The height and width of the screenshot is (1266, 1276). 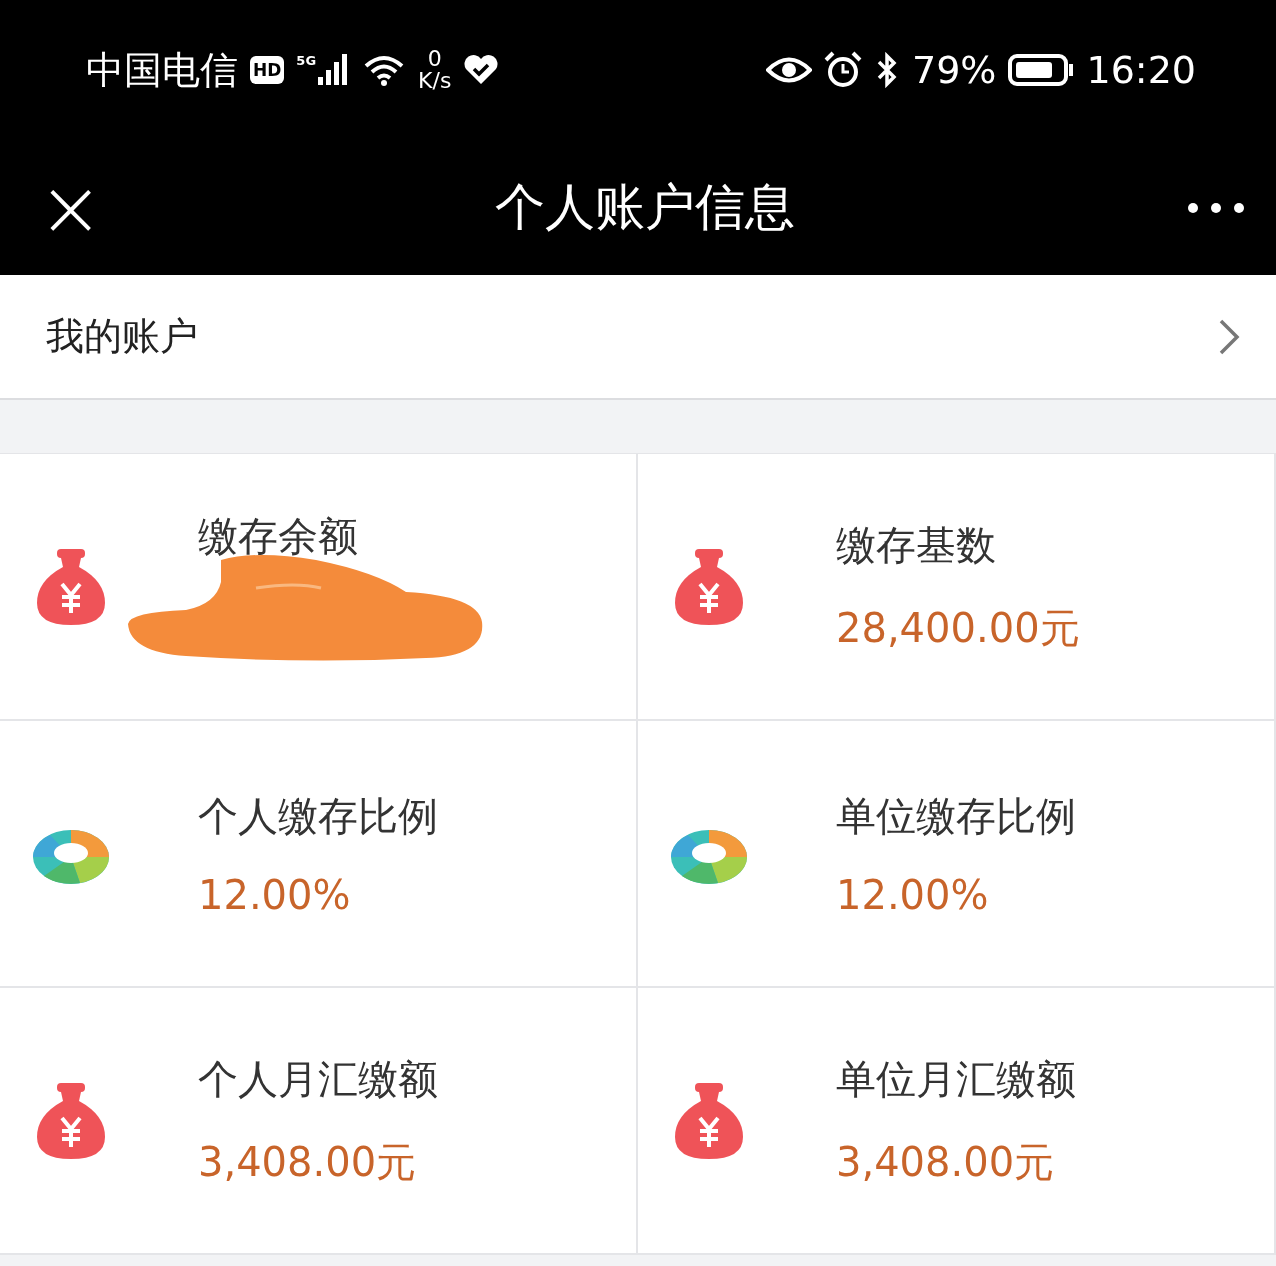 What do you see at coordinates (318, 816) in the screenshot?
I see `card-label: 个人缴存比例` at bounding box center [318, 816].